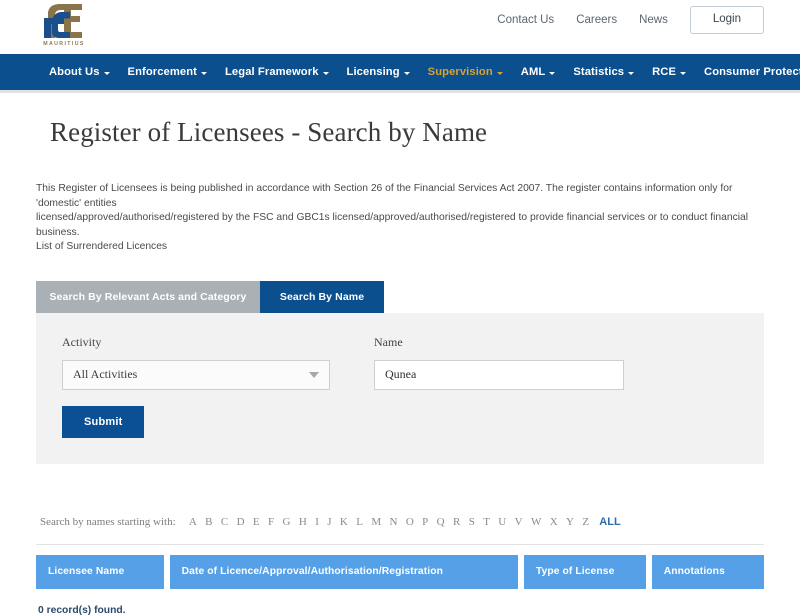 The width and height of the screenshot is (800, 616). I want to click on submit-row: Submit, so click(400, 421).